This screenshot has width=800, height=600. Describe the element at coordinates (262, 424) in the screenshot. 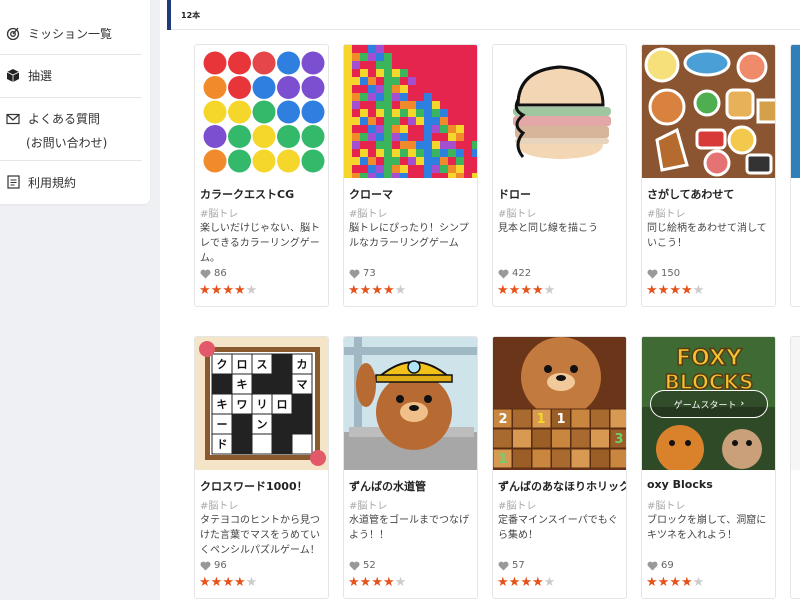

I see `crossword-char: ン` at that location.